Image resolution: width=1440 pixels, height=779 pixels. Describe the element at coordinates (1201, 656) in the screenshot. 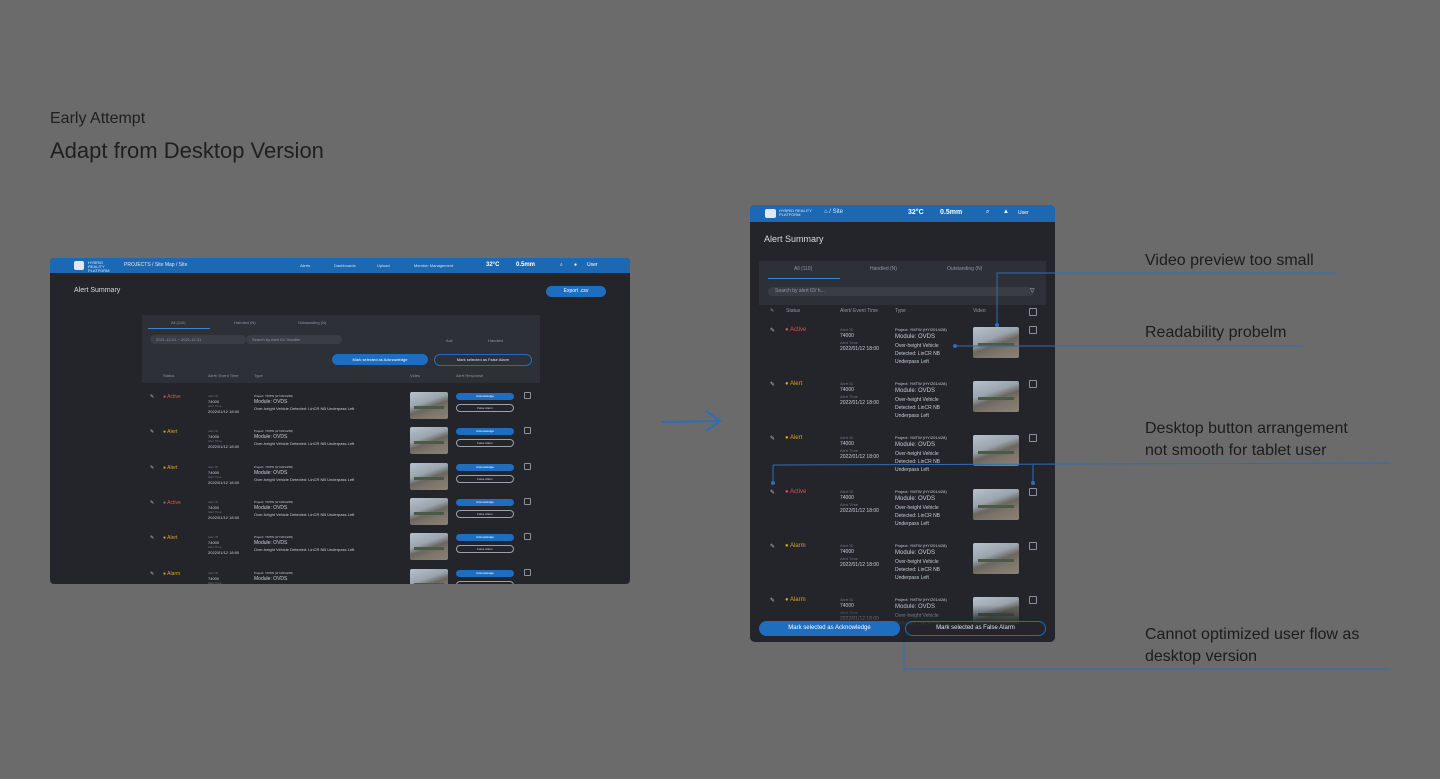

I see `annotation-user-flow-line2: desktop version` at that location.